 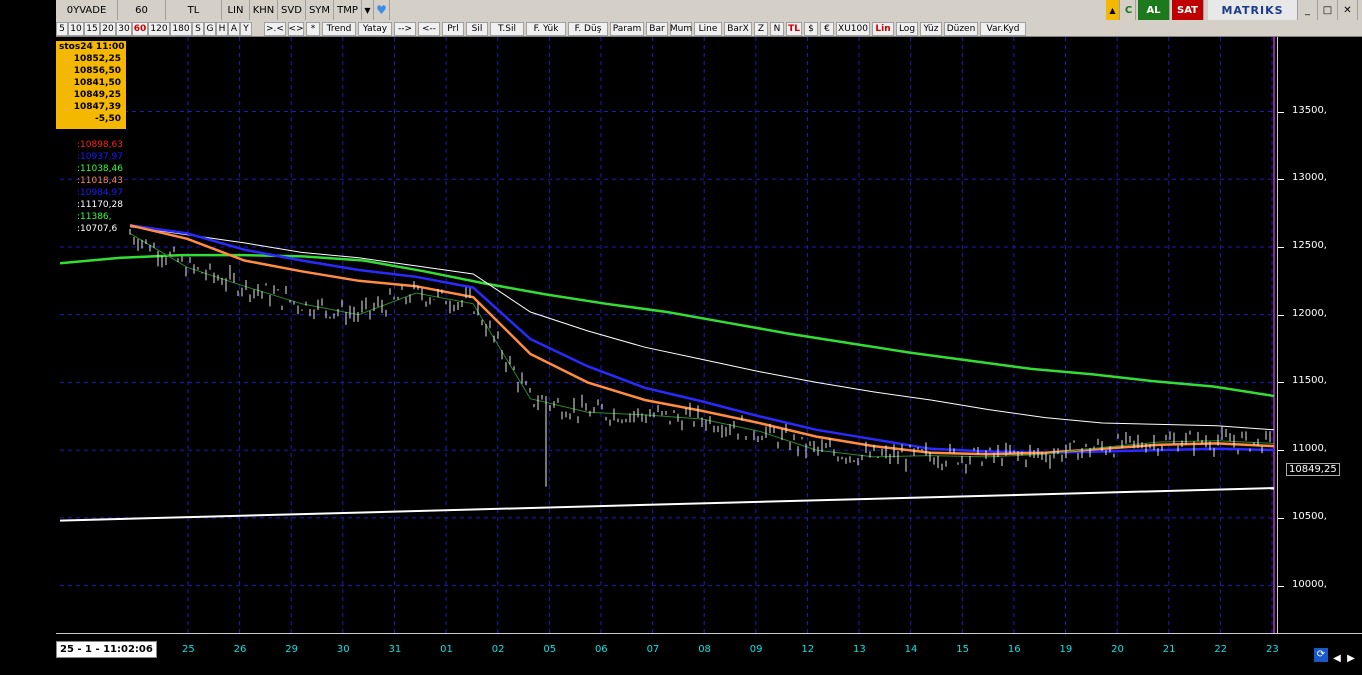 What do you see at coordinates (1328, 10) in the screenshot?
I see `maximize-button: □` at bounding box center [1328, 10].